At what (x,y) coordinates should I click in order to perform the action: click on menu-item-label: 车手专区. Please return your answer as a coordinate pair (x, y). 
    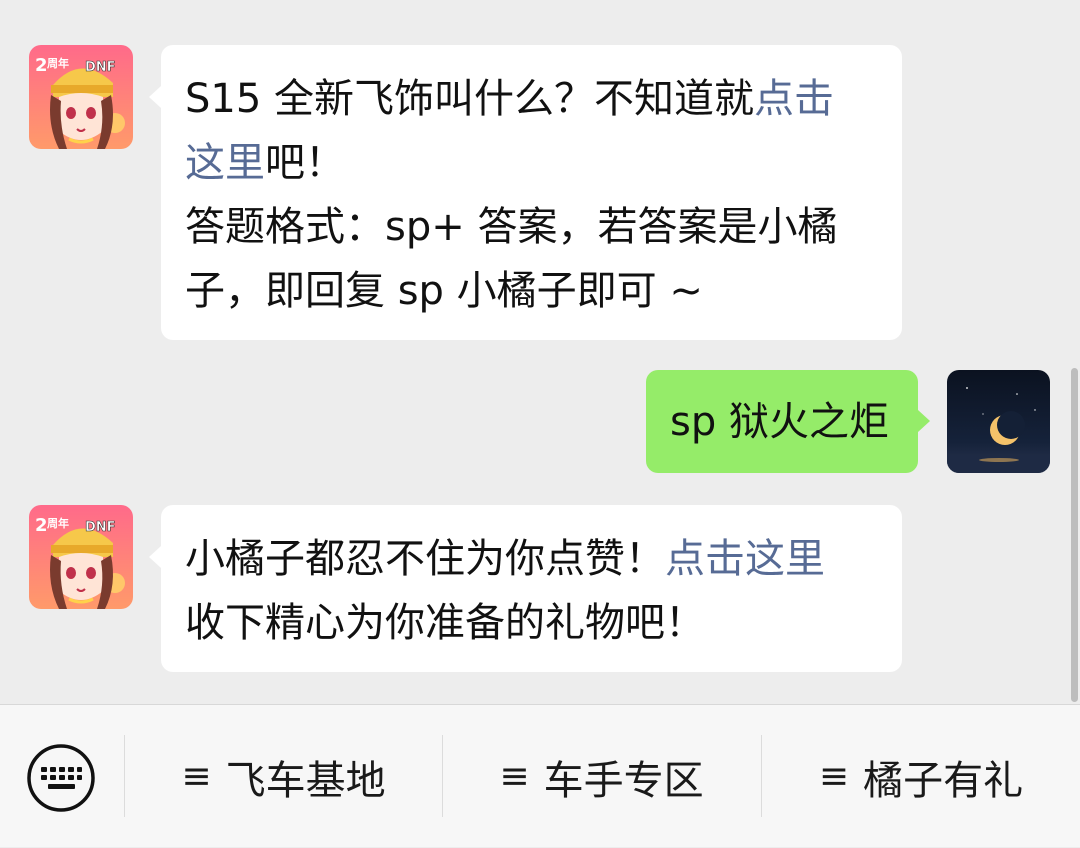
    Looking at the image, I should click on (623, 780).